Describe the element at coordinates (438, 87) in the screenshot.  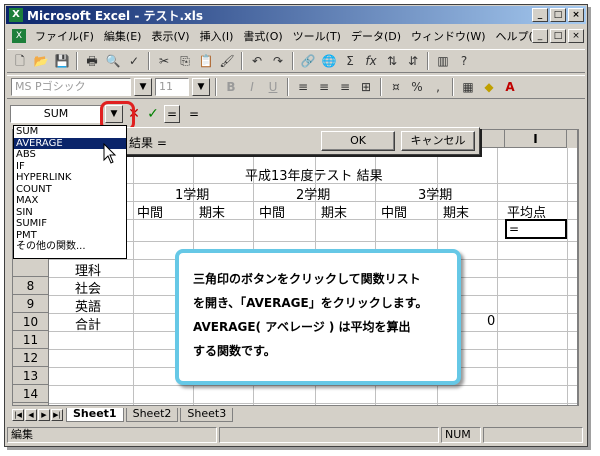
I see `comma-button: ,` at that location.